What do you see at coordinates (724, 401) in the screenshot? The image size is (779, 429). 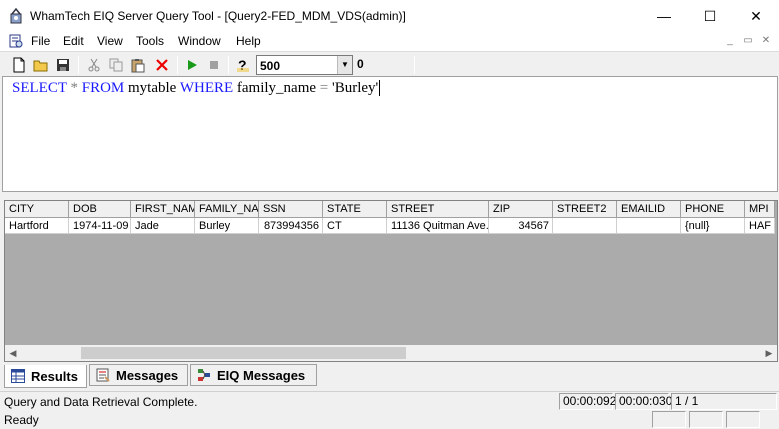 I see `page-indicator: 1 / 1` at bounding box center [724, 401].